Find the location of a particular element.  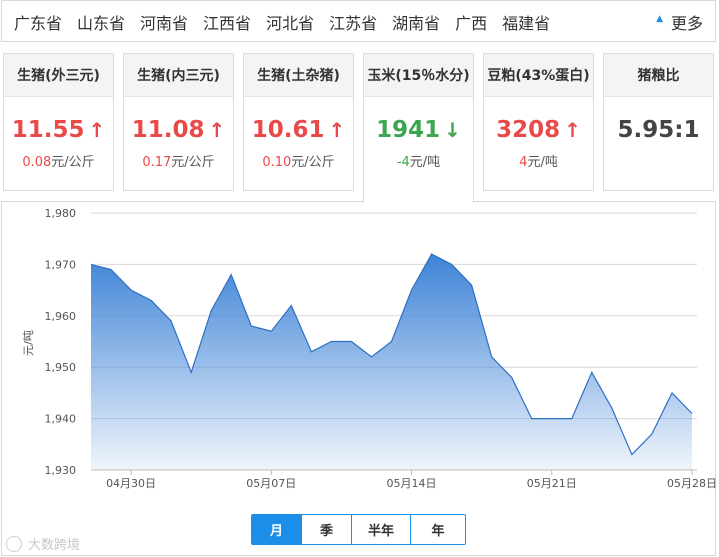

card-price: 11.08 ↑ is located at coordinates (178, 130).